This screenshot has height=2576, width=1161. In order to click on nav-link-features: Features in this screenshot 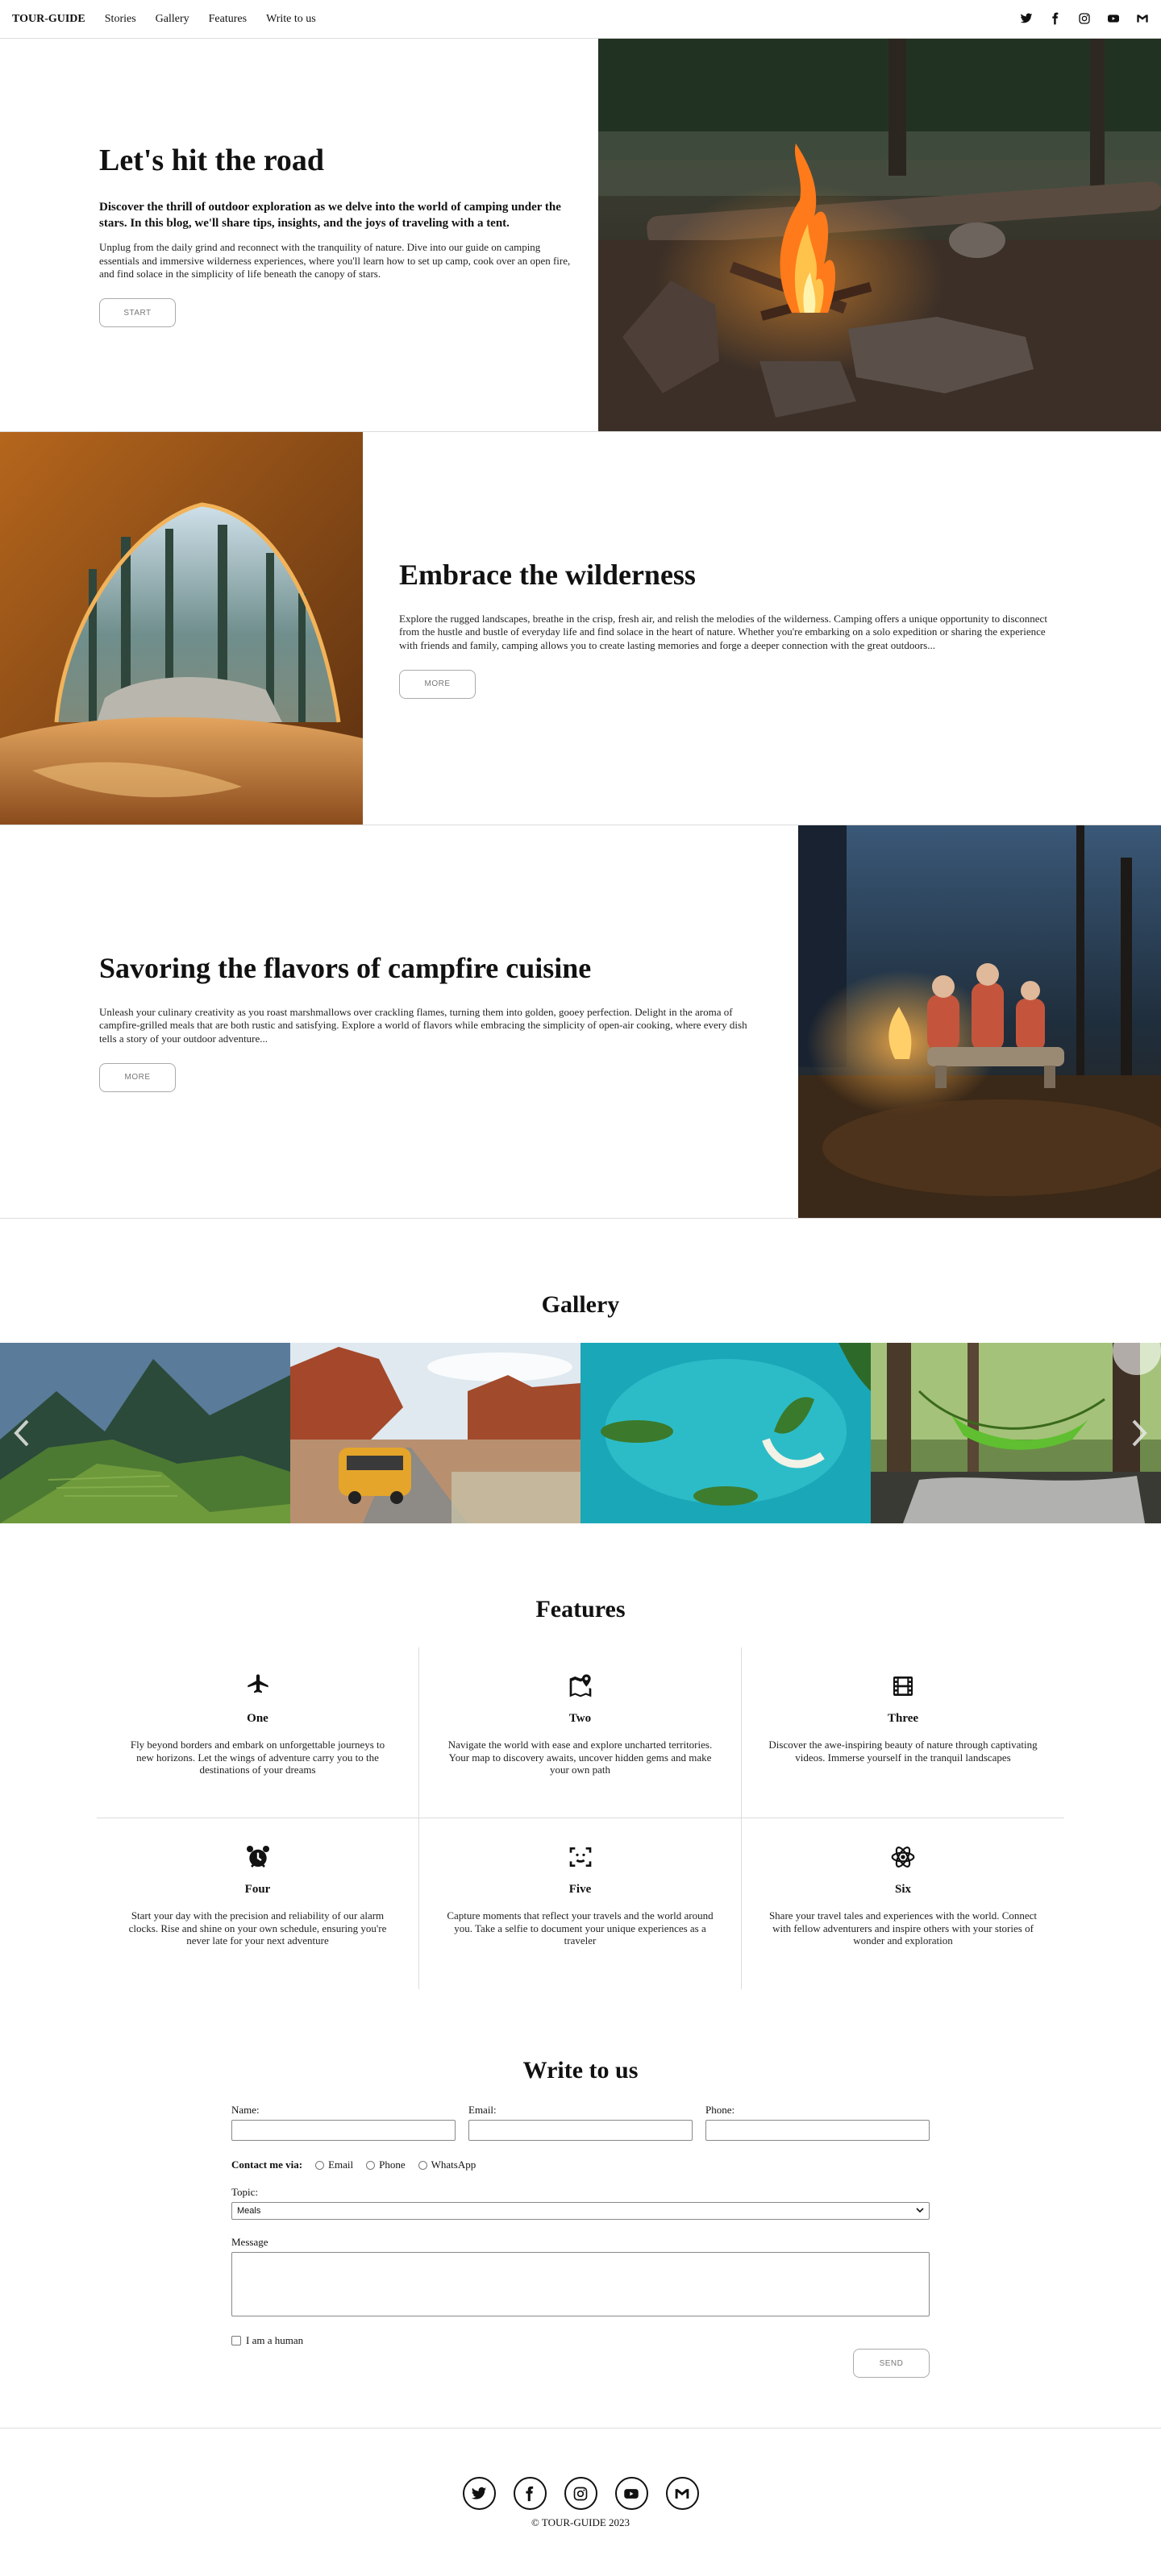, I will do `click(228, 19)`.